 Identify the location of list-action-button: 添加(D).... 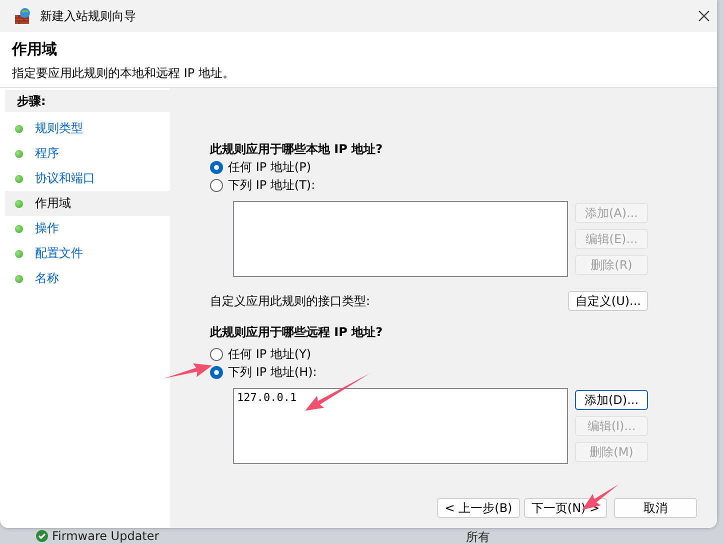
(611, 400).